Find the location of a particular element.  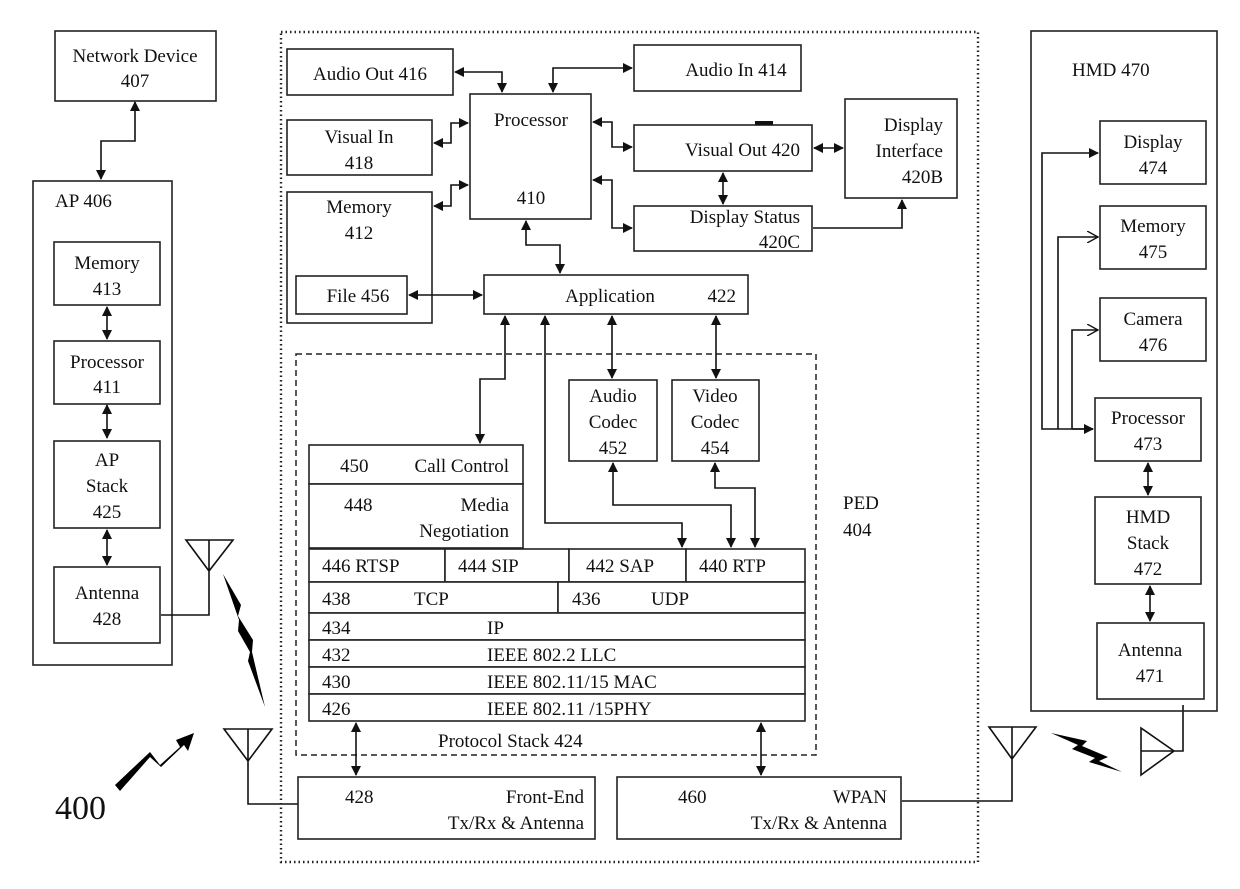

visual-in-block: Visual In 418 is located at coordinates (359, 147).